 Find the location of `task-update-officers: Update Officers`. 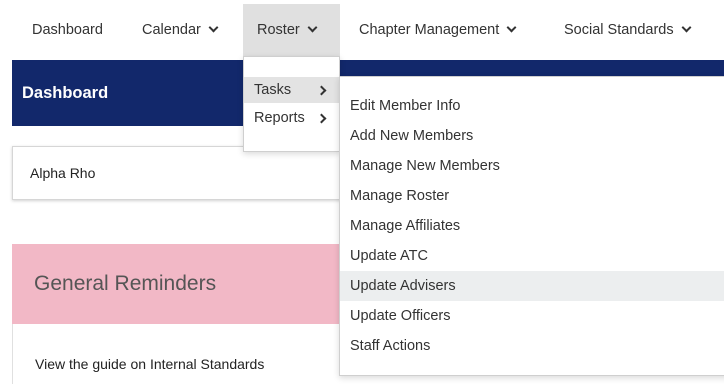

task-update-officers: Update Officers is located at coordinates (532, 316).